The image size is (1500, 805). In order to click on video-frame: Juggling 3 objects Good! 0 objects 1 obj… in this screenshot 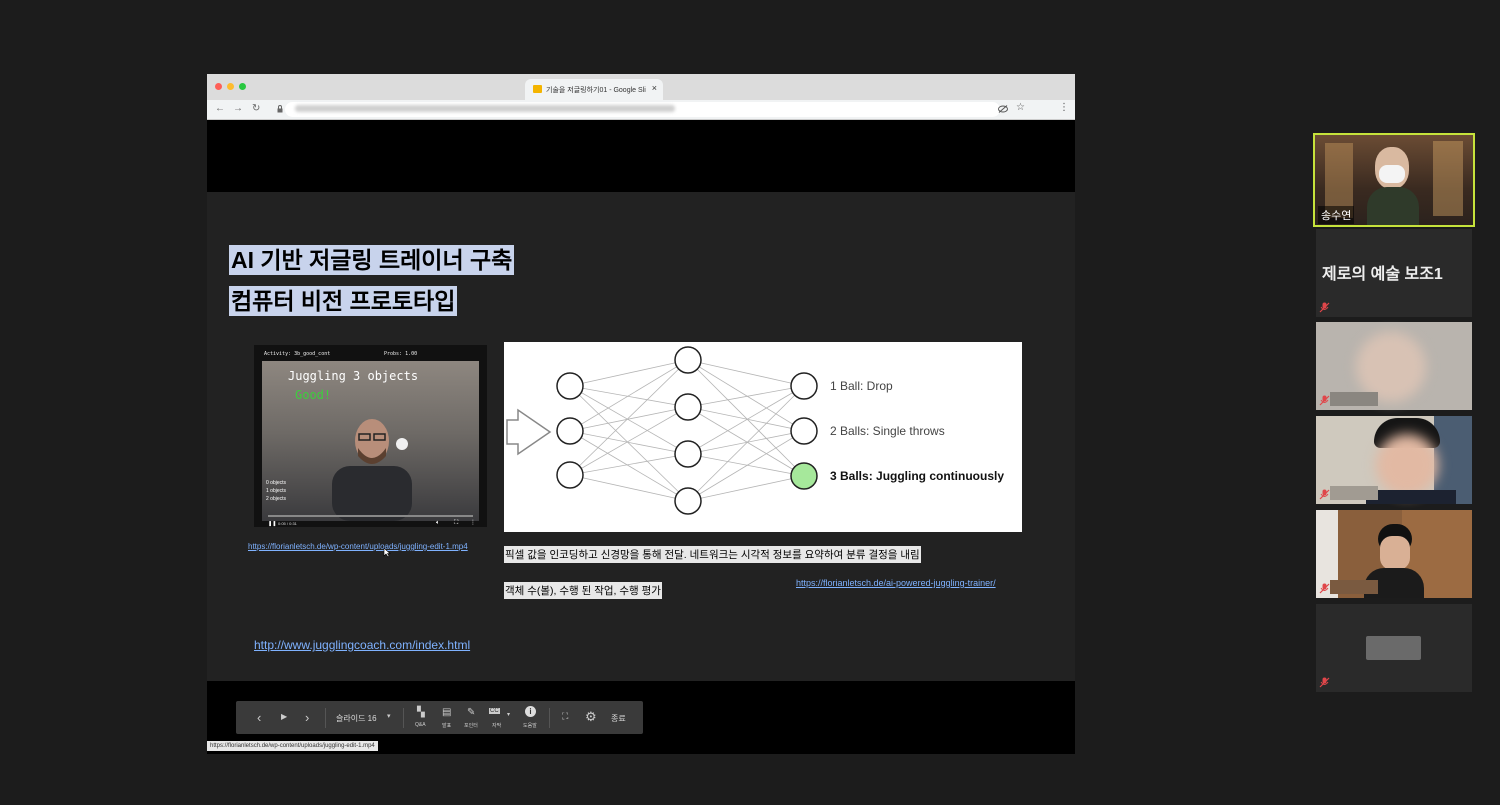, I will do `click(370, 444)`.